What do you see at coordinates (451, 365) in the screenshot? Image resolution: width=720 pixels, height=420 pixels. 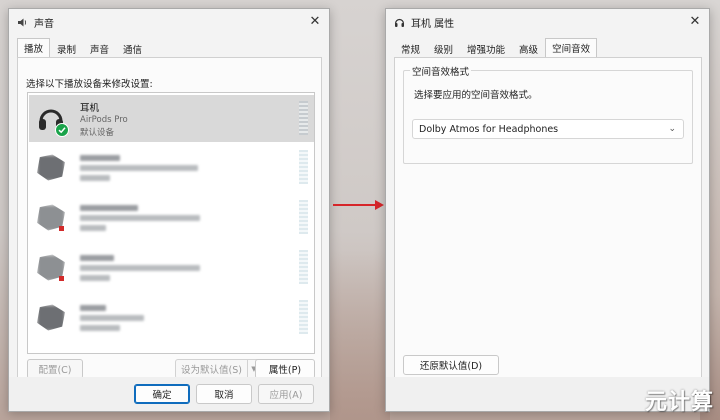 I see `restore-defaults-button: 还原默认值(D)` at bounding box center [451, 365].